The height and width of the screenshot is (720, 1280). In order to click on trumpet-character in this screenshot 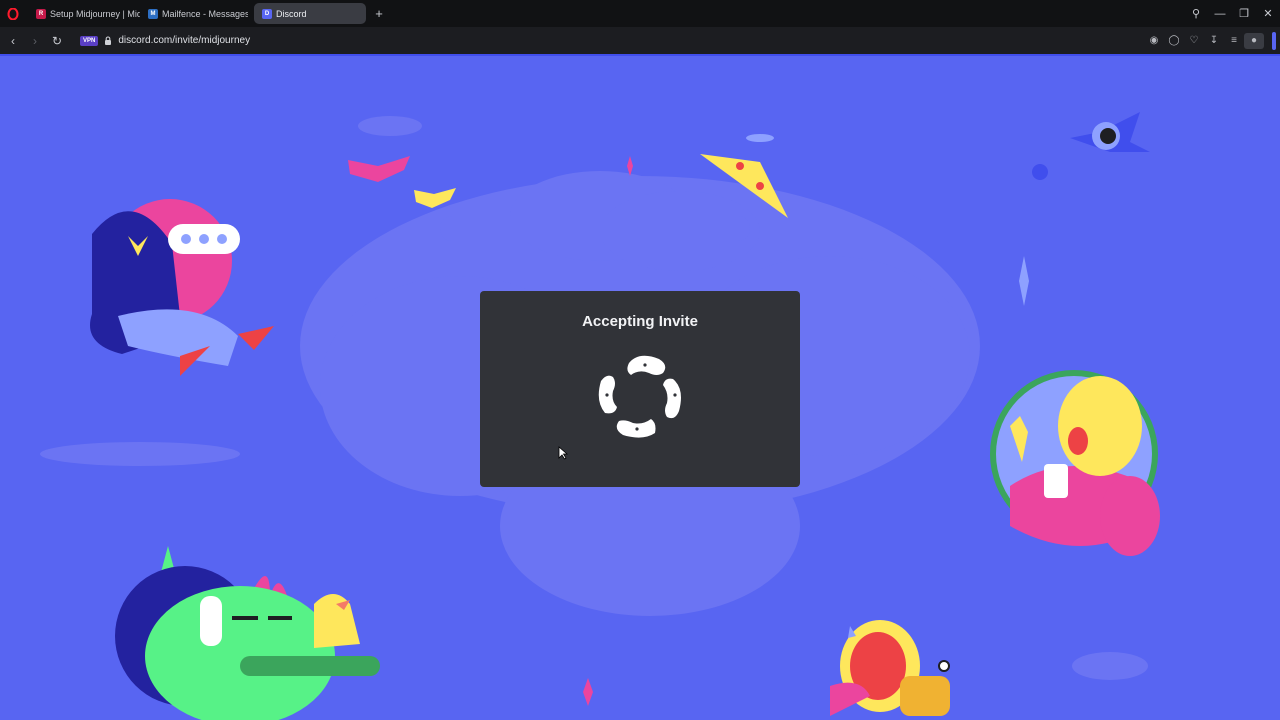, I will do `click(890, 668)`.